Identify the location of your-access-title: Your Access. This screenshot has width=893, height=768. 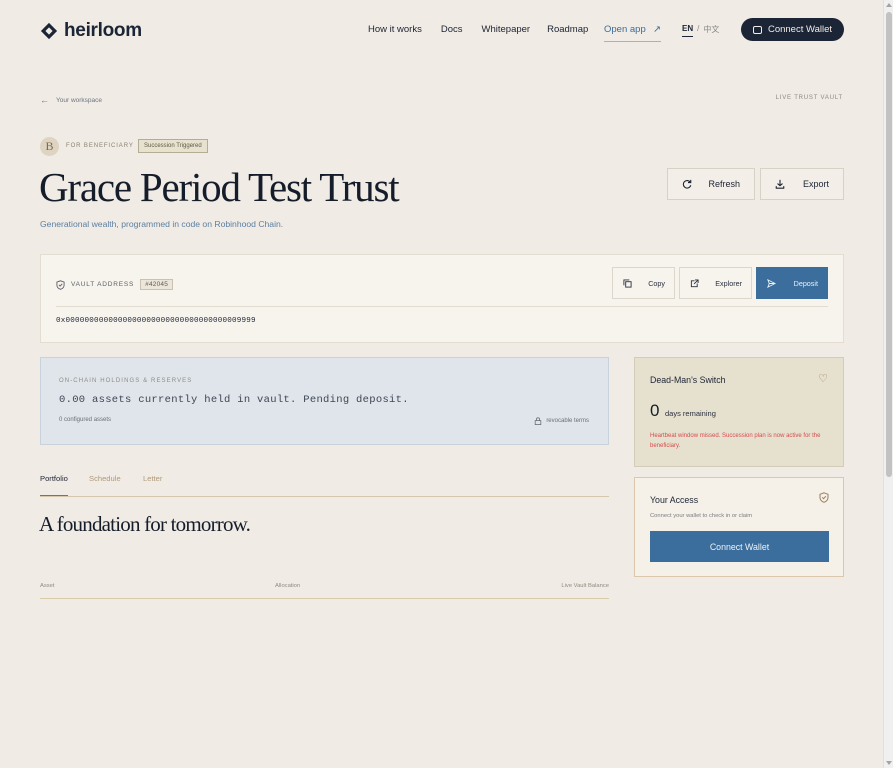
(674, 500).